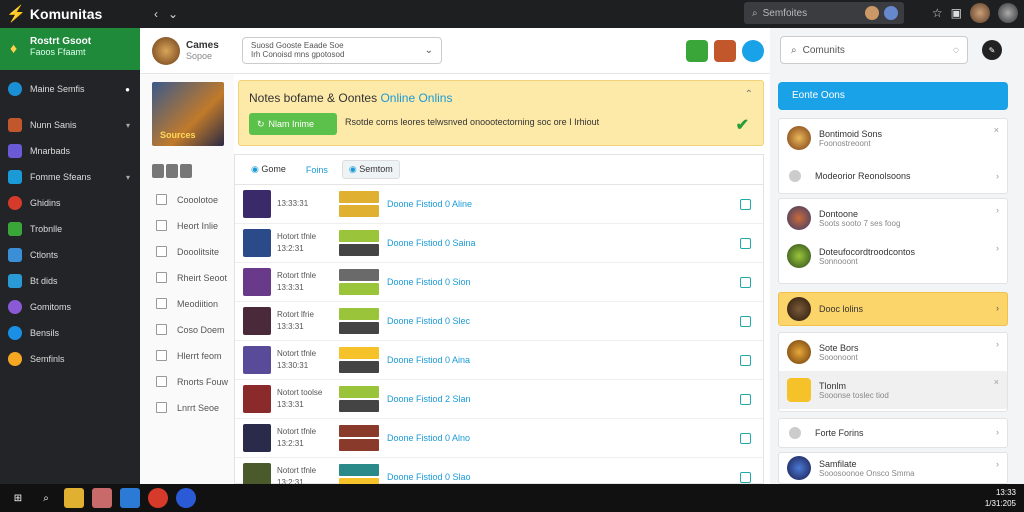 The height and width of the screenshot is (512, 1024). What do you see at coordinates (432, 360) in the screenshot?
I see `row-link: Doone Fistiod 0 Aina` at bounding box center [432, 360].